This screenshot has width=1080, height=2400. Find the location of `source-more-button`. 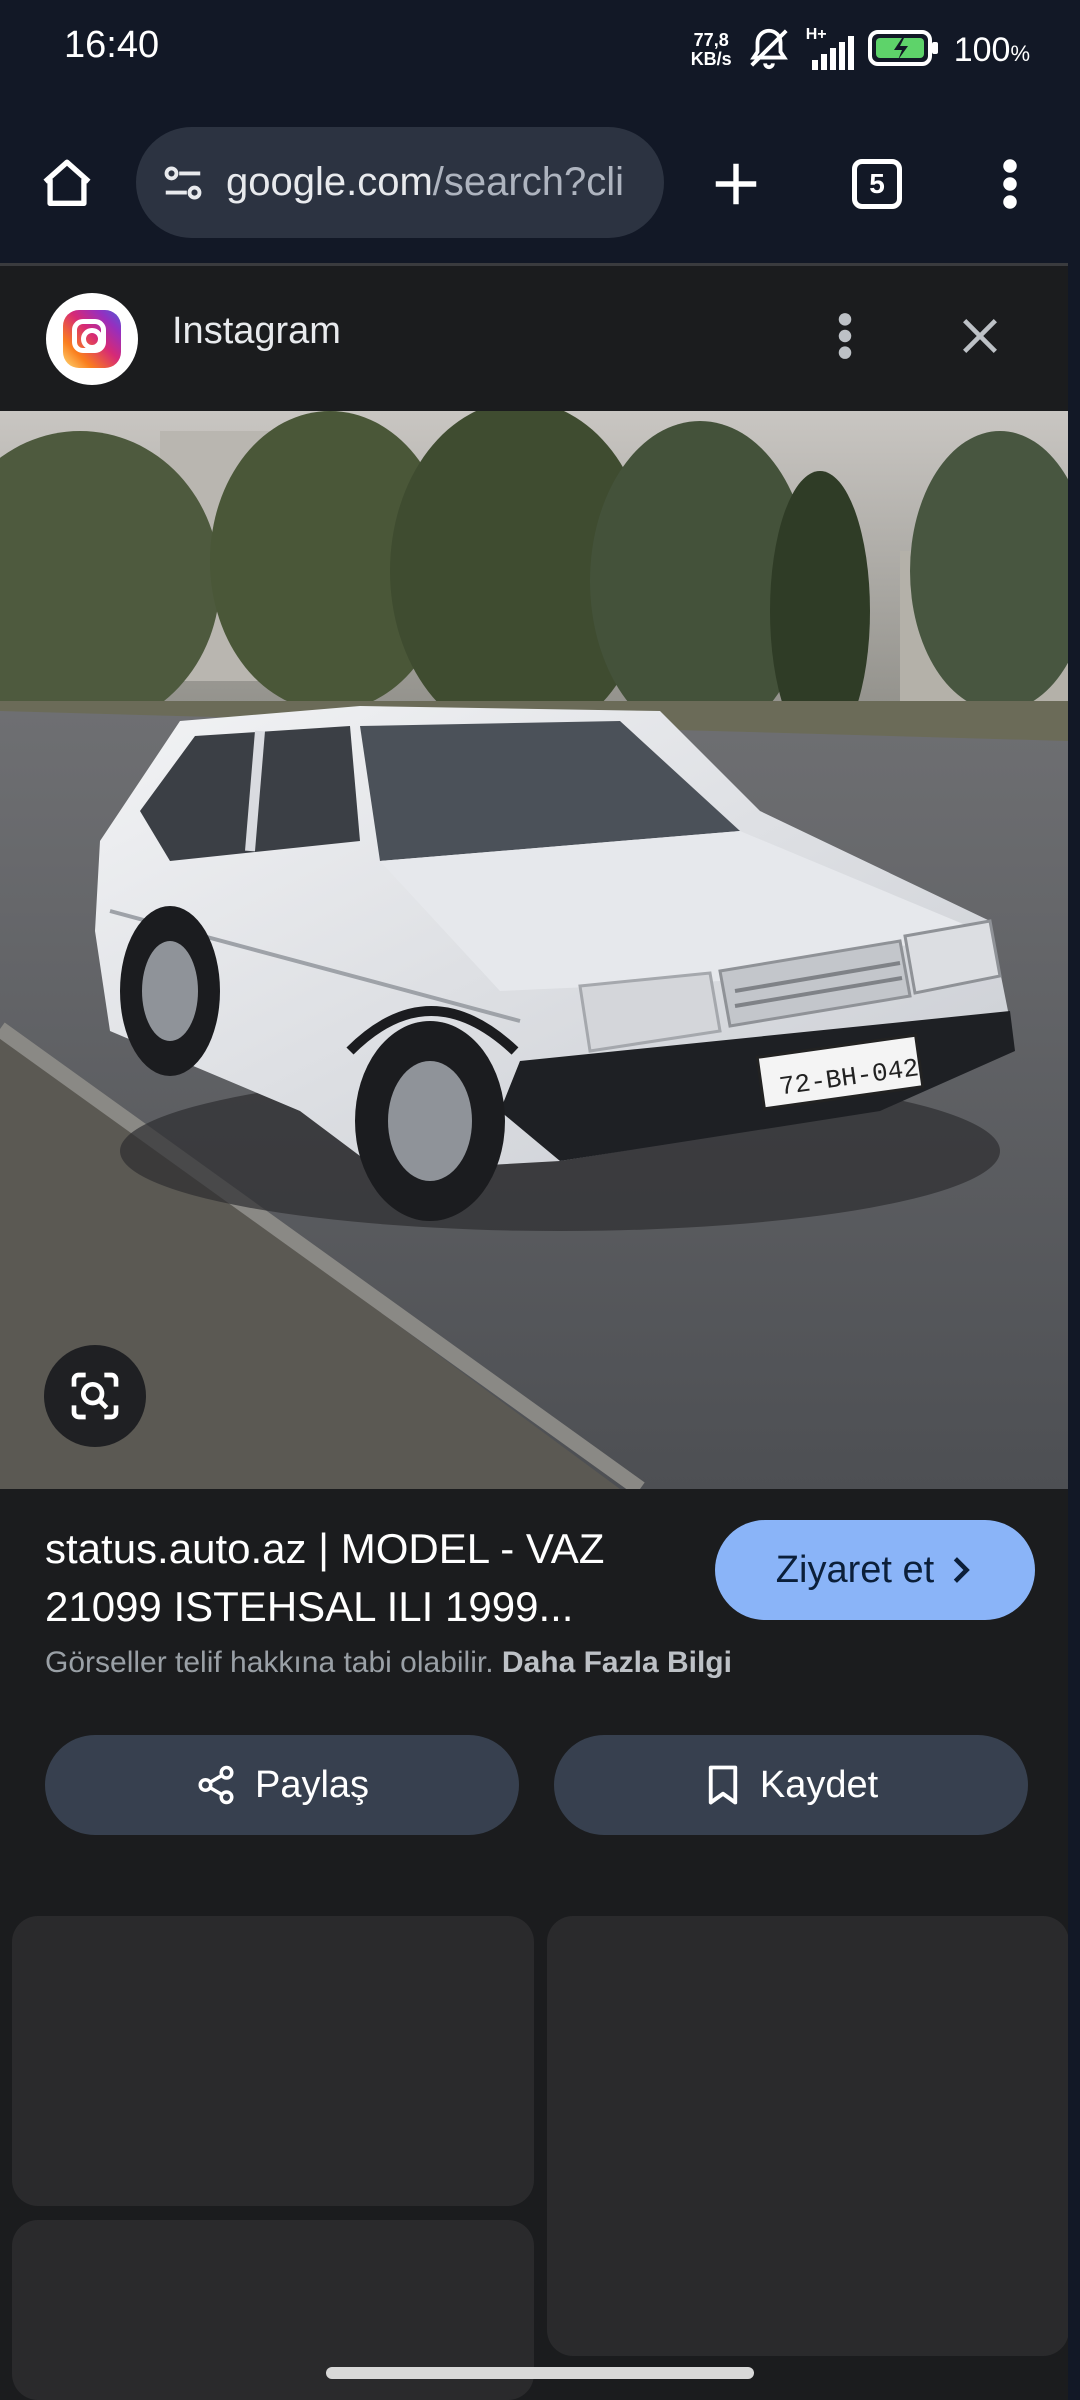

source-more-button is located at coordinates (845, 336).